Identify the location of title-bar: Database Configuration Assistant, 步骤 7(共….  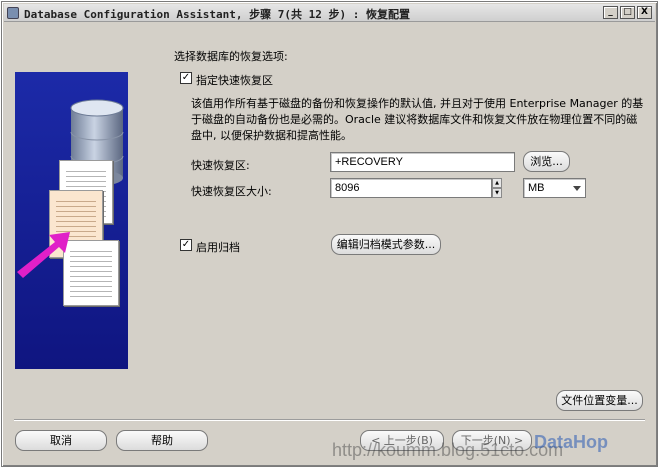
(329, 13).